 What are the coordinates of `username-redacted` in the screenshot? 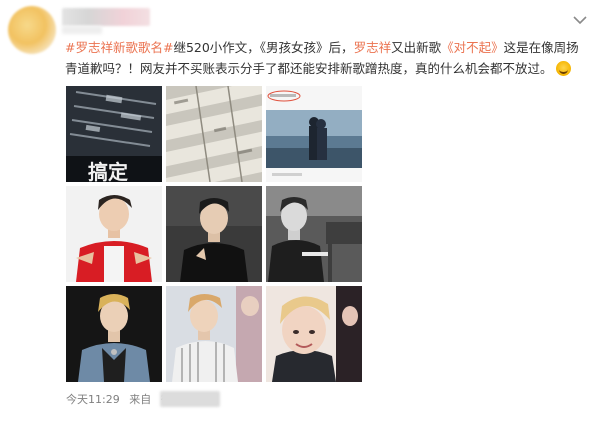 It's located at (106, 17).